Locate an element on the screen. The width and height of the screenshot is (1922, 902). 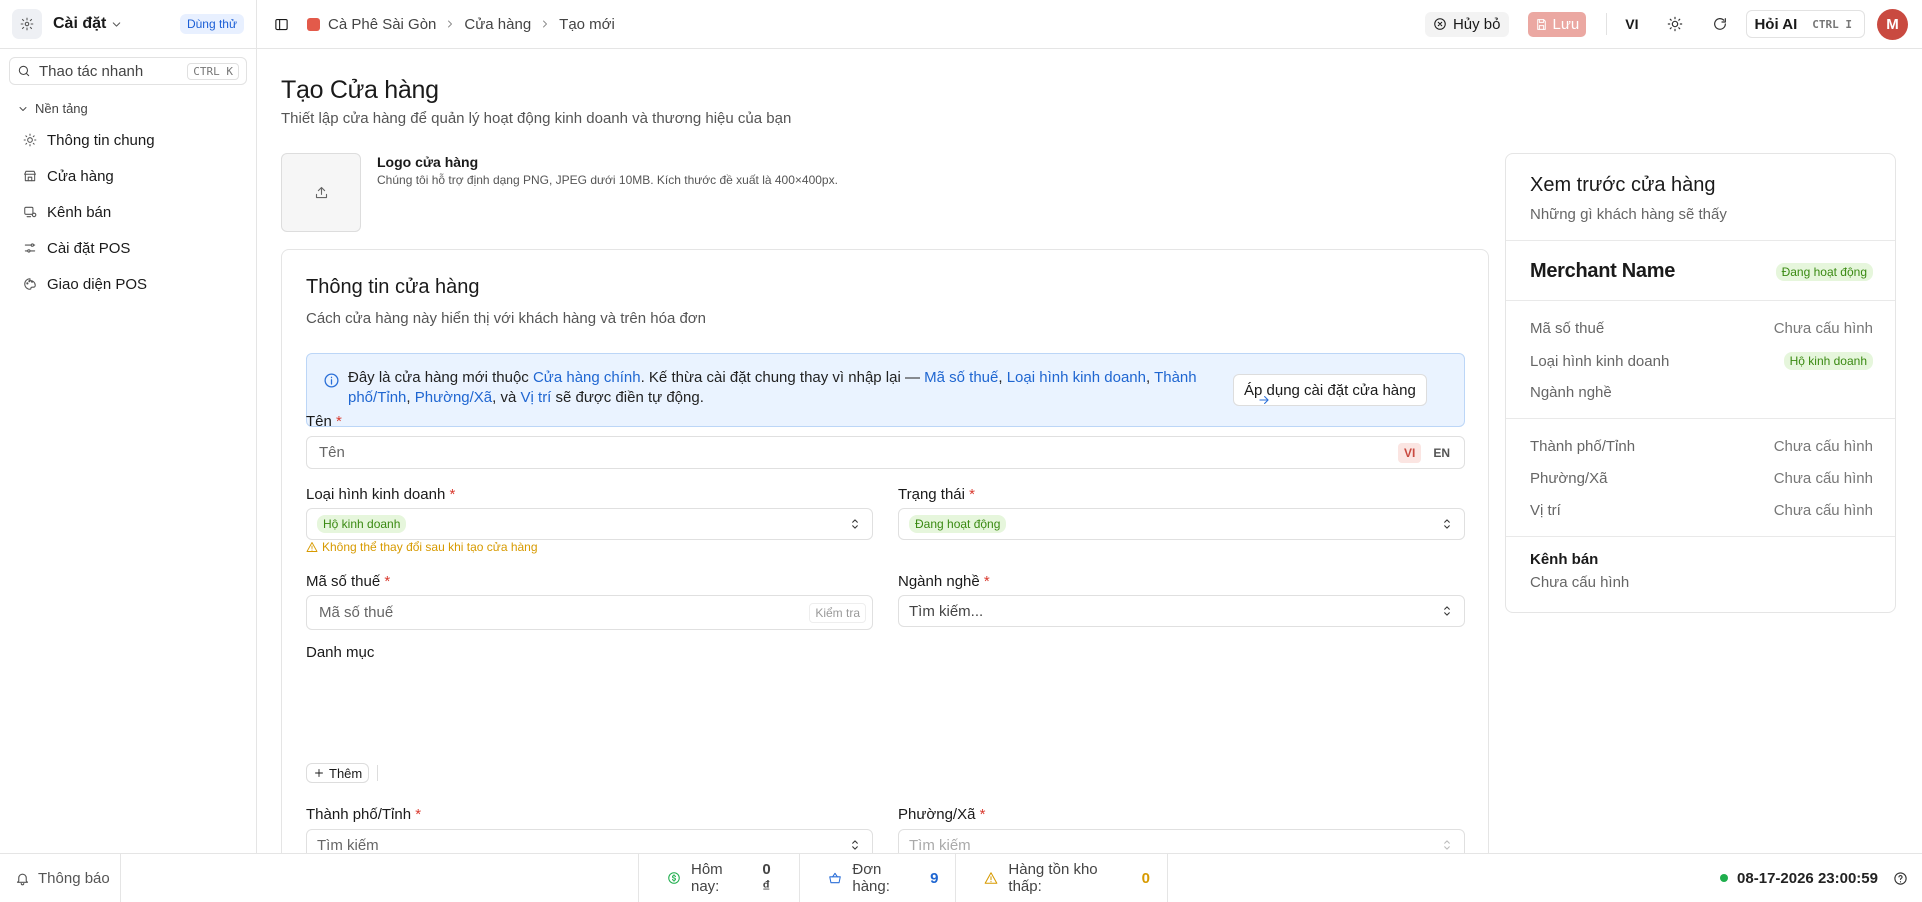
search-label: Thao tác nhanh is located at coordinates (91, 71).